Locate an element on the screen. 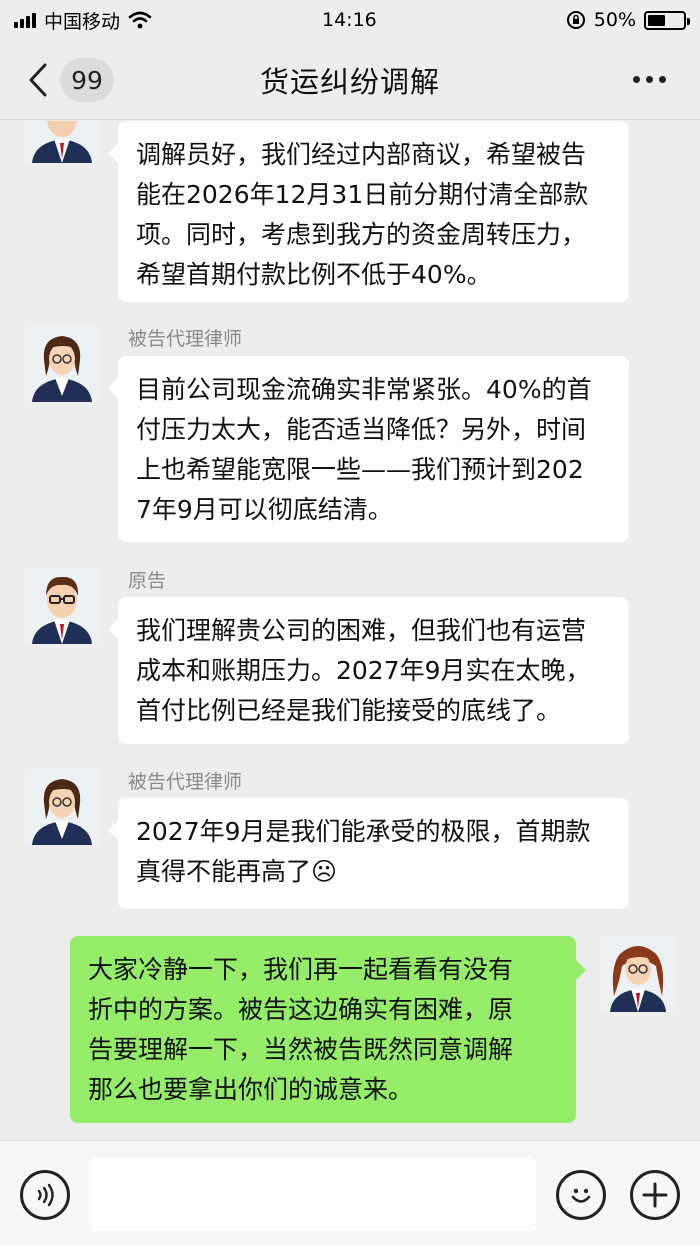 The image size is (700, 1245). battery-fill is located at coordinates (656, 20).